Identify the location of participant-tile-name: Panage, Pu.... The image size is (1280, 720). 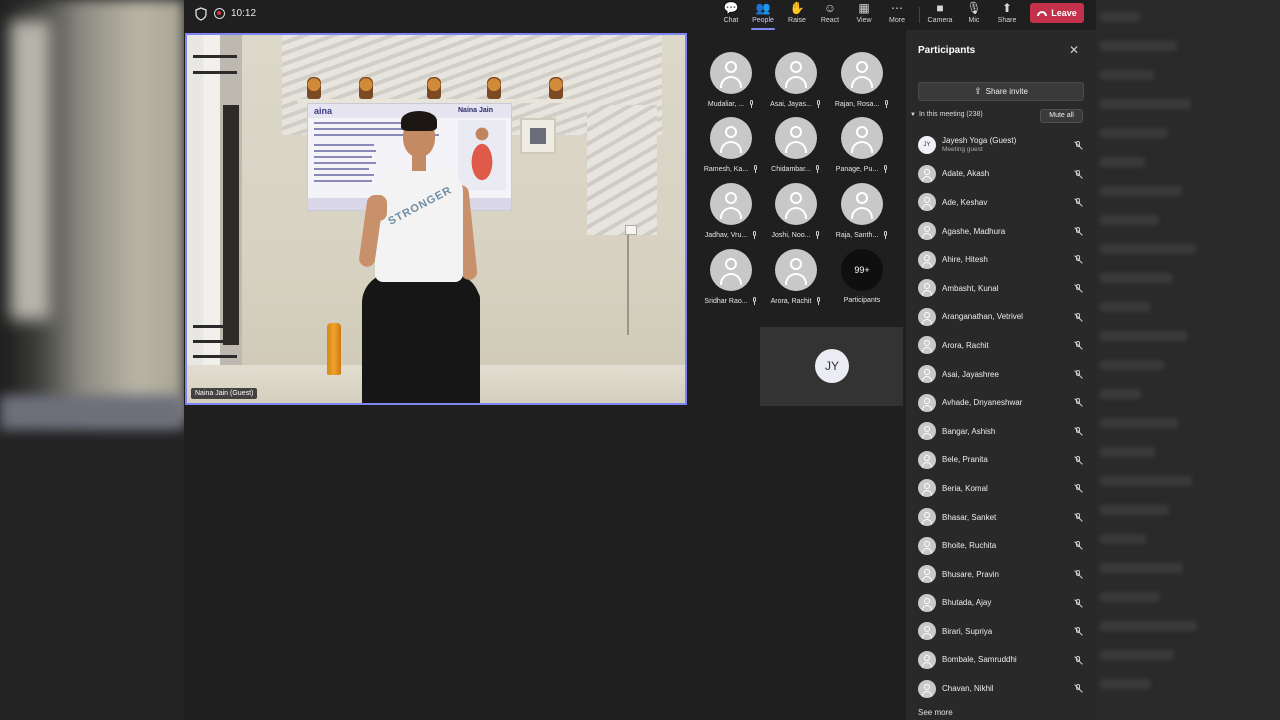
(857, 169).